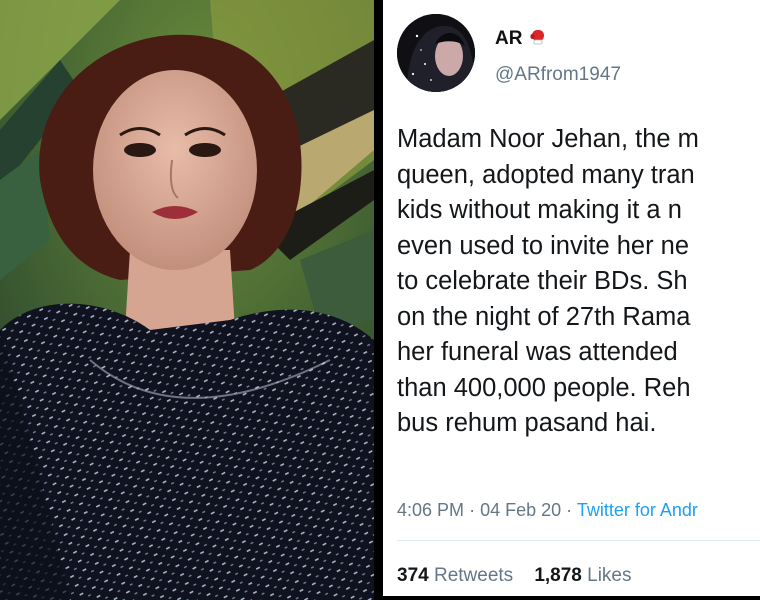  I want to click on tweet-meta: 4:06 PM · 04 Feb 20 · Twitter for Andr, so click(547, 510).